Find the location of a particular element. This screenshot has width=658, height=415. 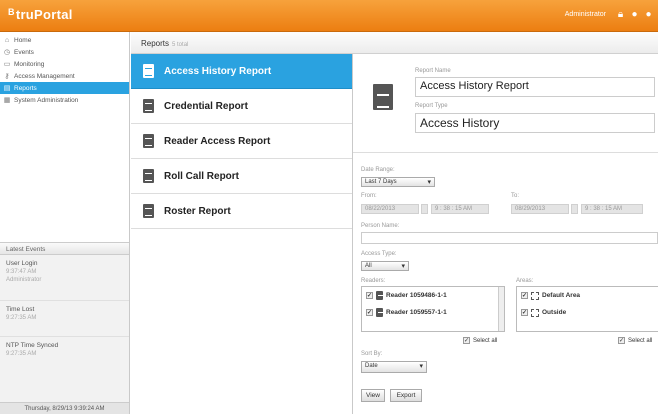

report-item-roster: Roster Report is located at coordinates (241, 211).